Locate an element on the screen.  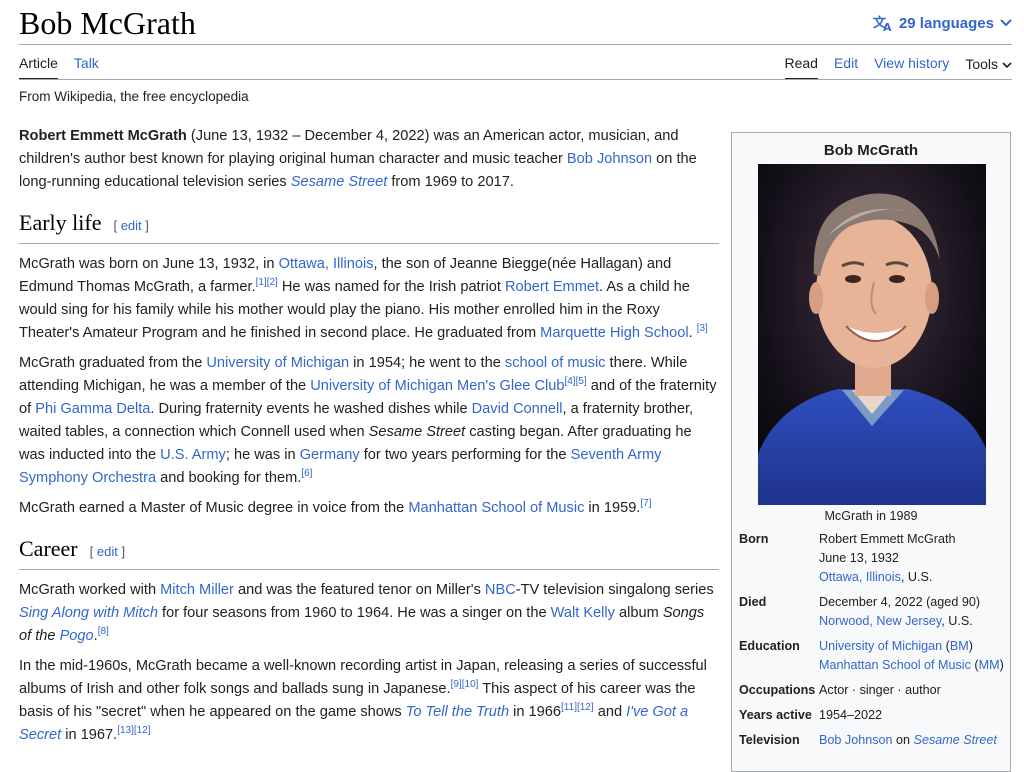
label-years-active: Years active is located at coordinates (775, 715).